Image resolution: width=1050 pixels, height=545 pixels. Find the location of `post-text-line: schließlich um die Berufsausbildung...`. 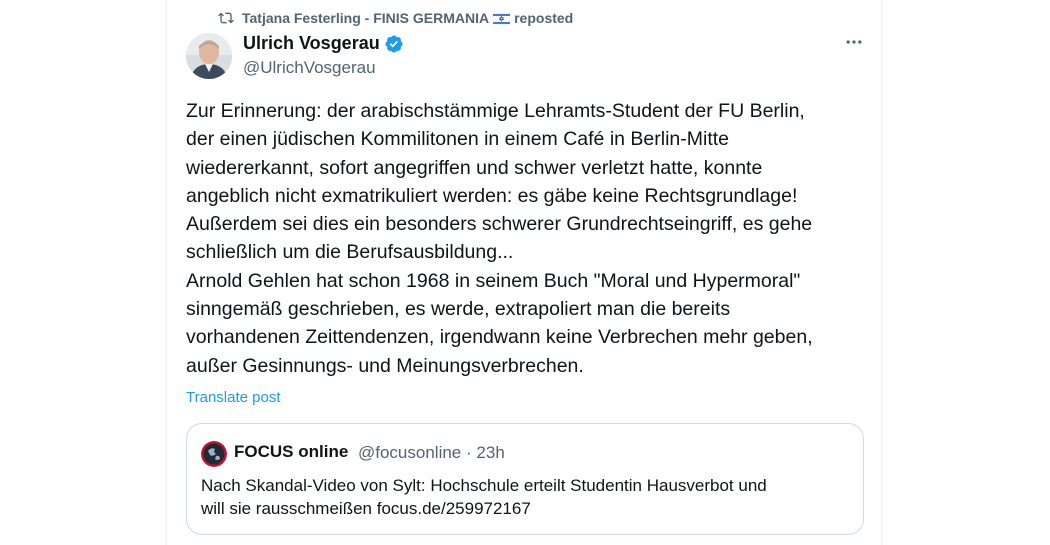

post-text-line: schließlich um die Berufsausbildung... is located at coordinates (350, 252).